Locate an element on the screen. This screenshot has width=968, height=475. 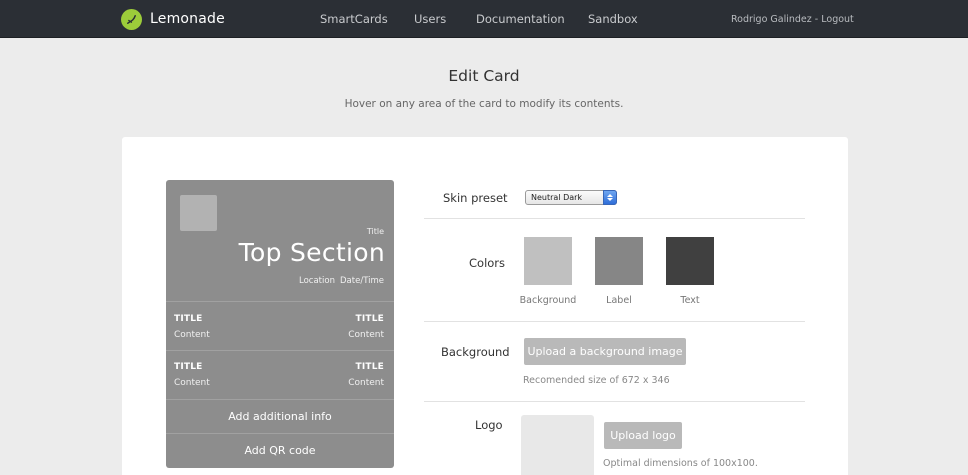
page-title: Edit Card is located at coordinates (484, 76).